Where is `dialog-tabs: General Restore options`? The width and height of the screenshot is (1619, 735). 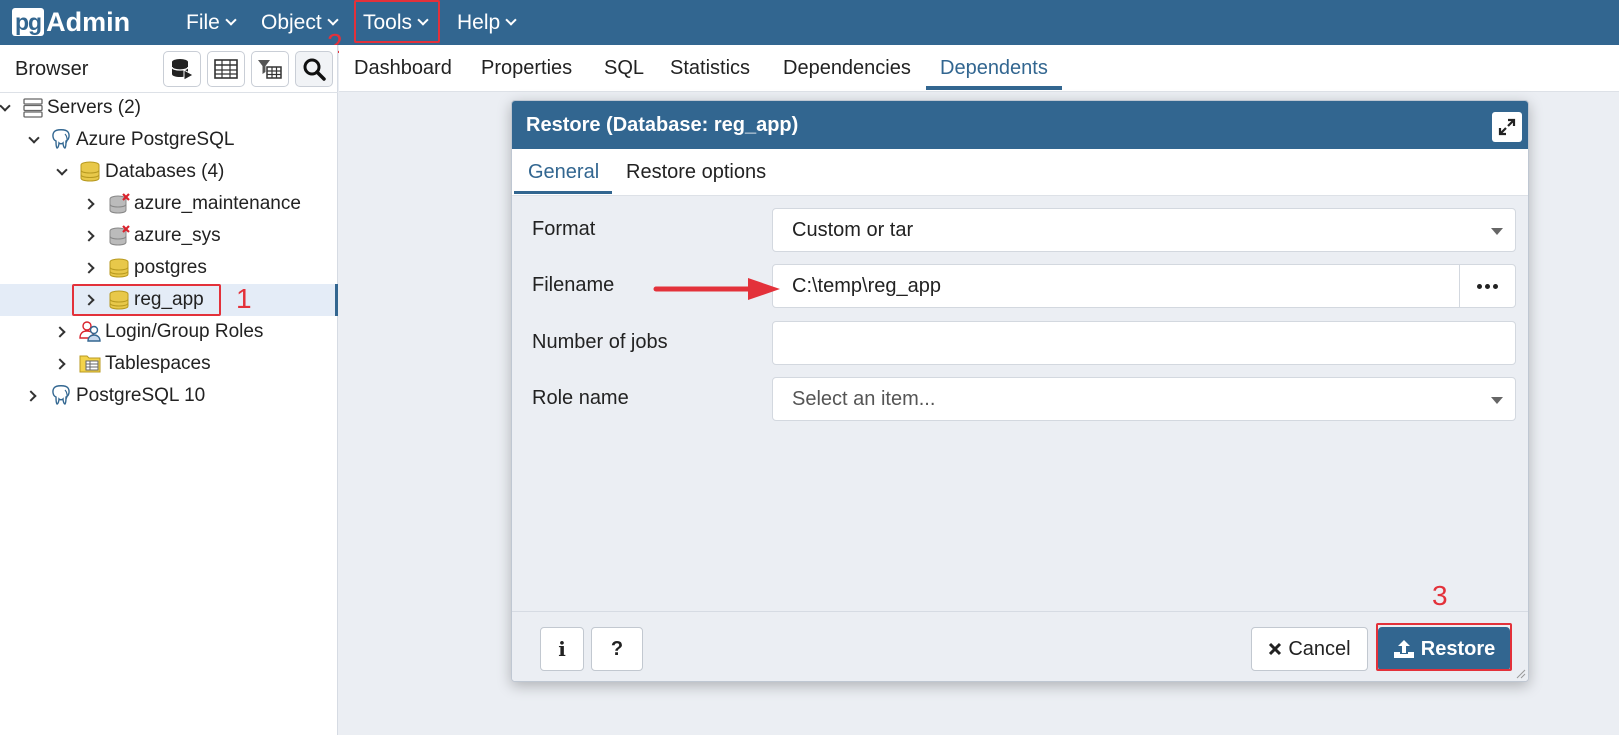 dialog-tabs: General Restore options is located at coordinates (1020, 172).